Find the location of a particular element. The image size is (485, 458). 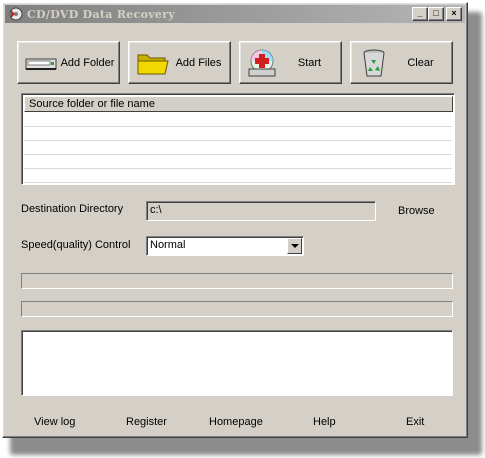

exit-link: Exit is located at coordinates (415, 422).